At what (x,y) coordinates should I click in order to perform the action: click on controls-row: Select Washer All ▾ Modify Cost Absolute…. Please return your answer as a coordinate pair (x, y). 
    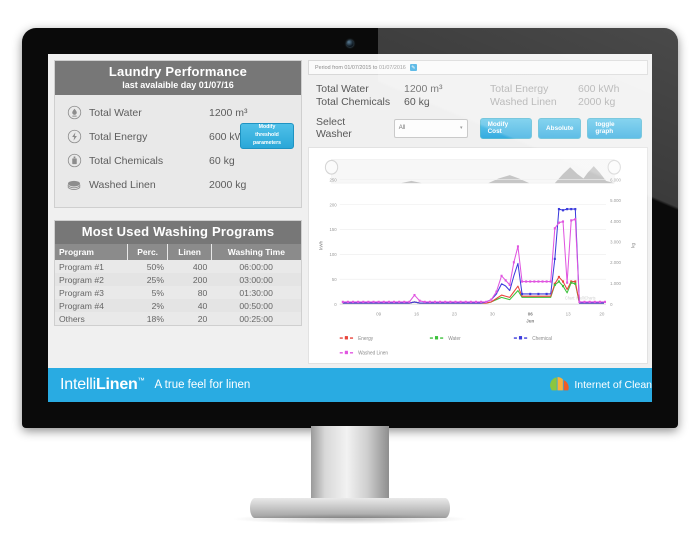
    Looking at the image, I should click on (478, 129).